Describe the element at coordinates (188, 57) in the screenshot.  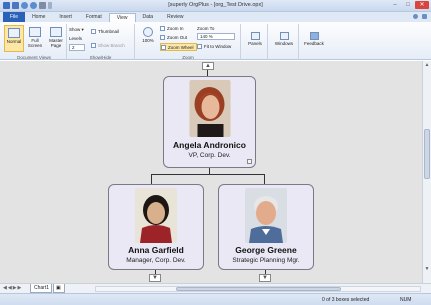
I see `group-label: Zoom` at that location.